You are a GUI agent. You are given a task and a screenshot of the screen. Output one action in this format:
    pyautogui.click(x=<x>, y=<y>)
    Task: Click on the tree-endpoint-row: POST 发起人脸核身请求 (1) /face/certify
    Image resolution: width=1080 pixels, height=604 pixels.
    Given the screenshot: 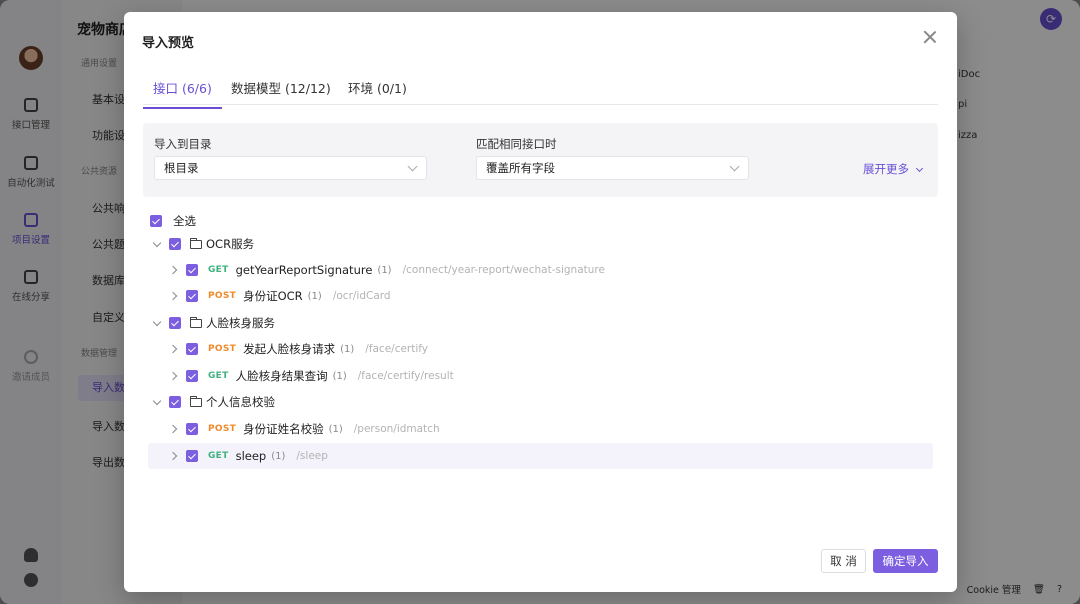 What is the action you would take?
    pyautogui.click(x=562, y=349)
    